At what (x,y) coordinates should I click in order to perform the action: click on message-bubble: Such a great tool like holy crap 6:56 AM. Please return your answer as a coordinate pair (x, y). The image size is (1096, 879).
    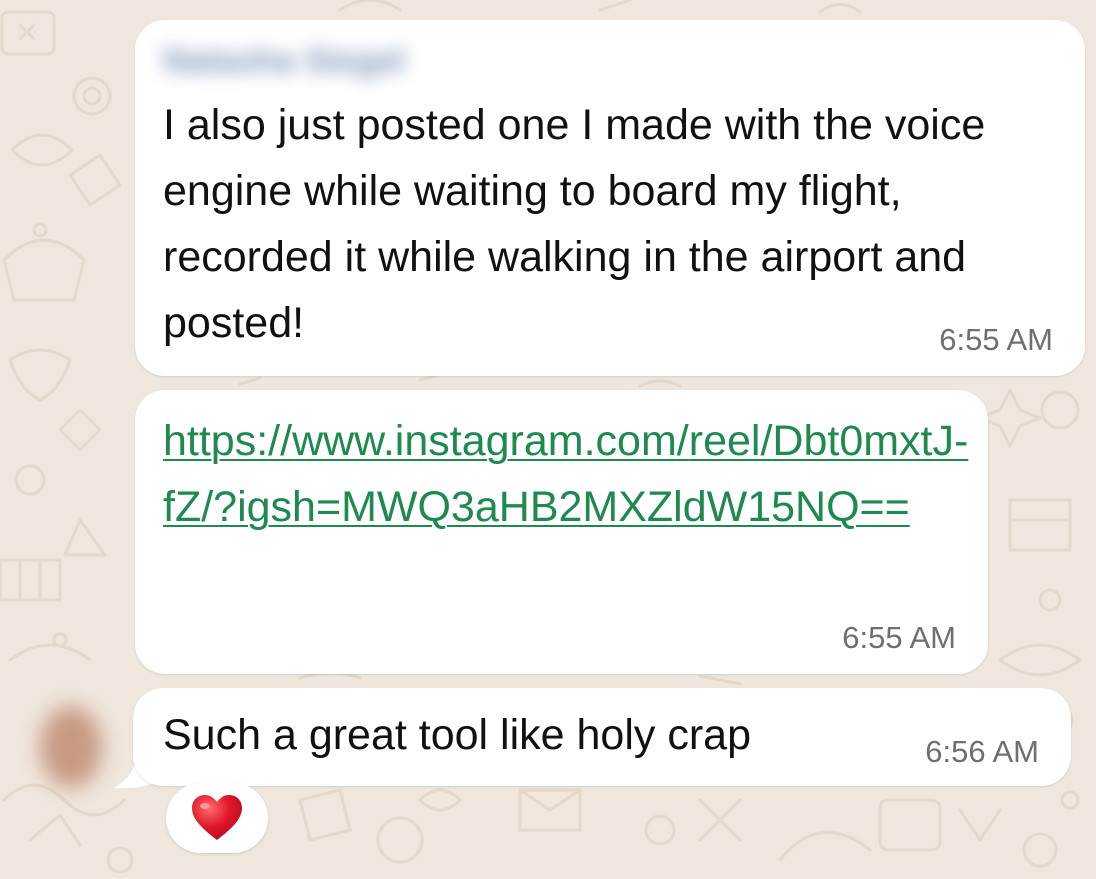
    Looking at the image, I should click on (602, 737).